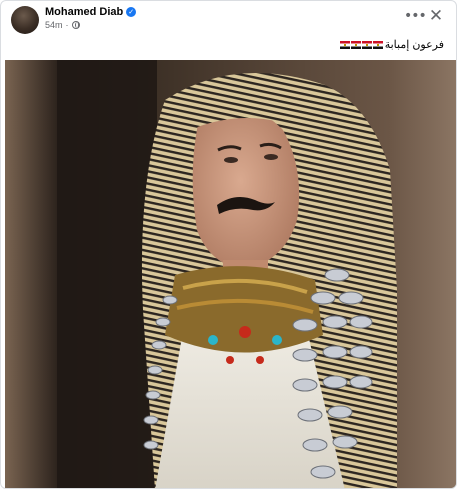 Image resolution: width=459 pixels, height=491 pixels. I want to click on verified-badge-icon: ✓, so click(131, 12).